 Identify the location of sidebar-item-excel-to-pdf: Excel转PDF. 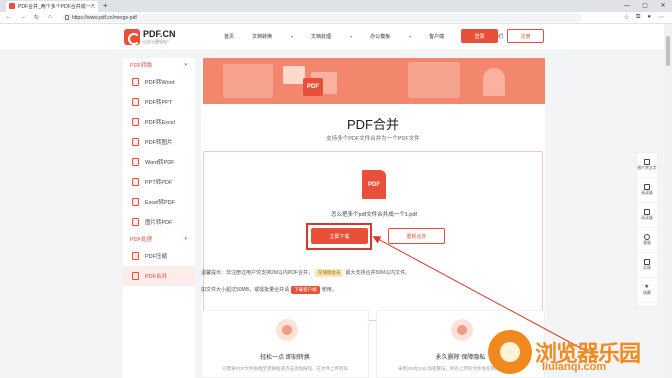
(159, 202).